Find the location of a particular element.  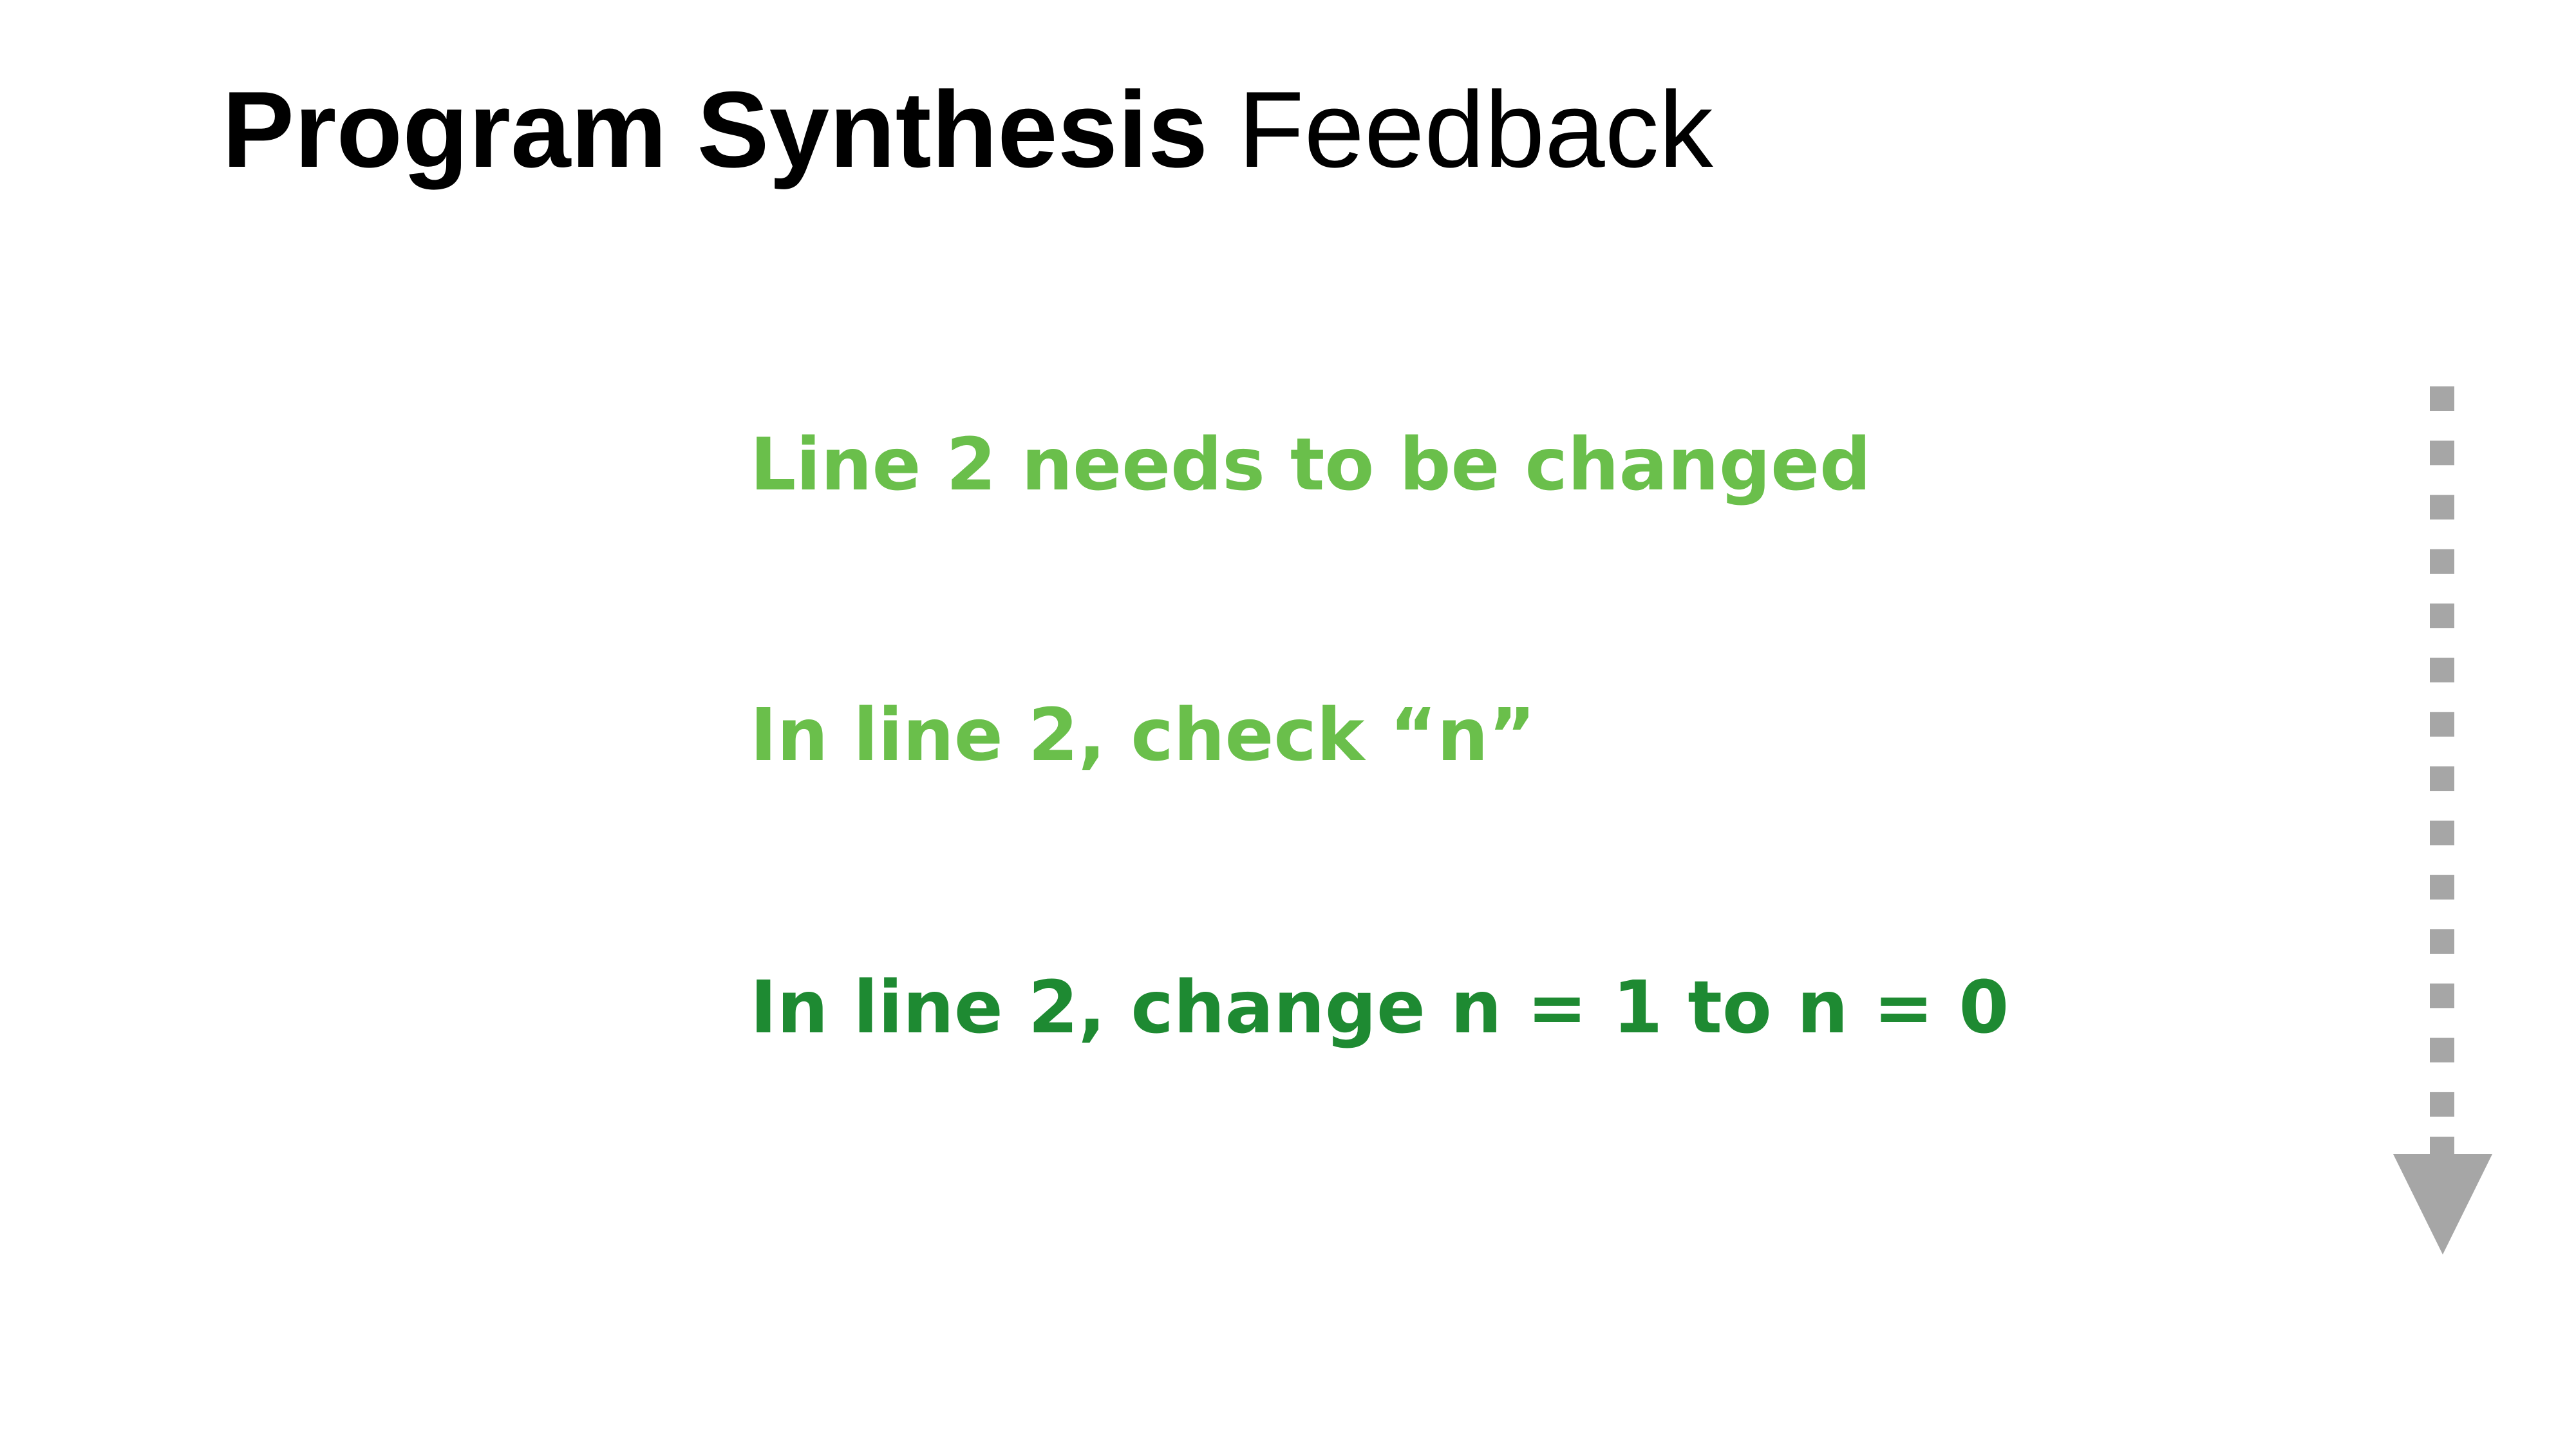

title-bold-part: Program Synthesis is located at coordinates (715, 129).